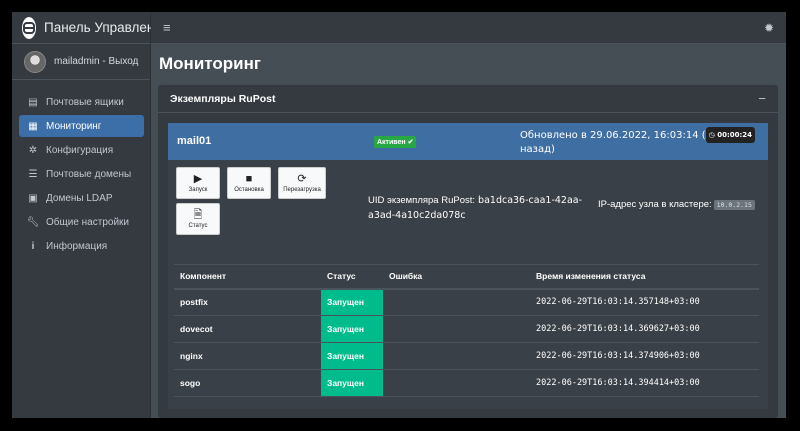  I want to click on sync-icon: ⟳, so click(302, 179).